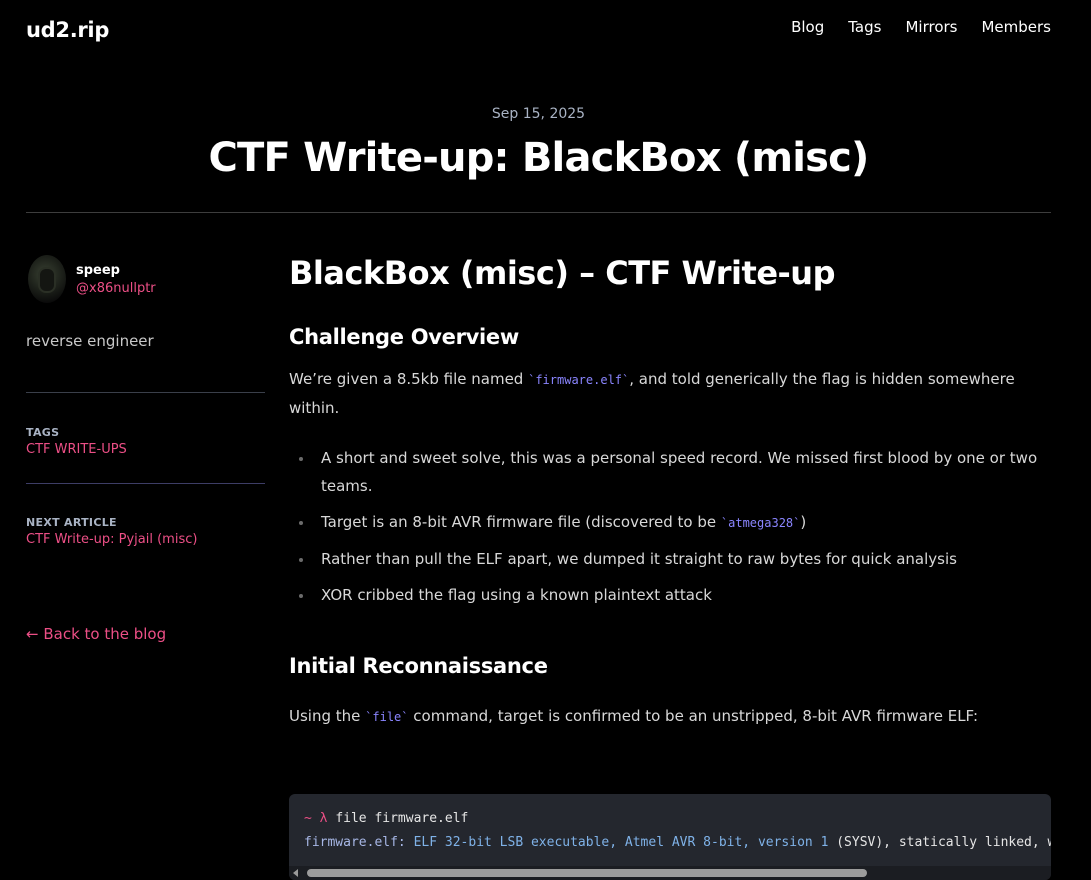  I want to click on recon-text: Using the, so click(327, 716).